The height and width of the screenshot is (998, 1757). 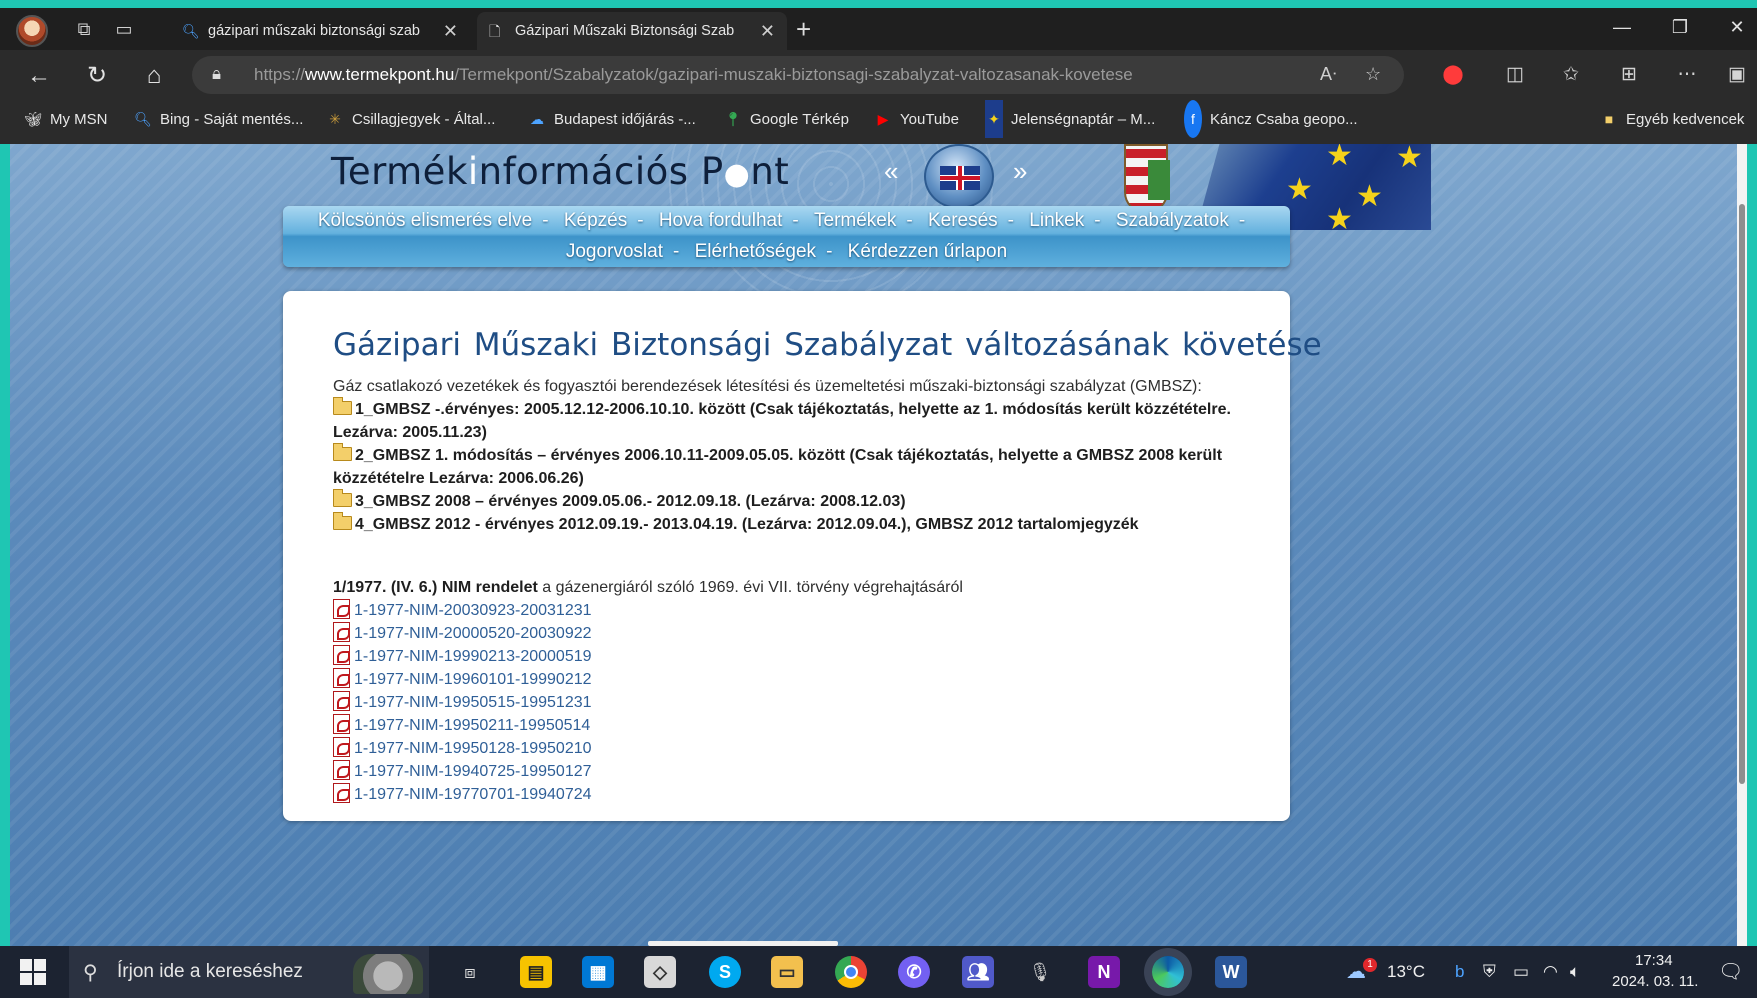 What do you see at coordinates (90, 973) in the screenshot?
I see `search-icon: ⚲` at bounding box center [90, 973].